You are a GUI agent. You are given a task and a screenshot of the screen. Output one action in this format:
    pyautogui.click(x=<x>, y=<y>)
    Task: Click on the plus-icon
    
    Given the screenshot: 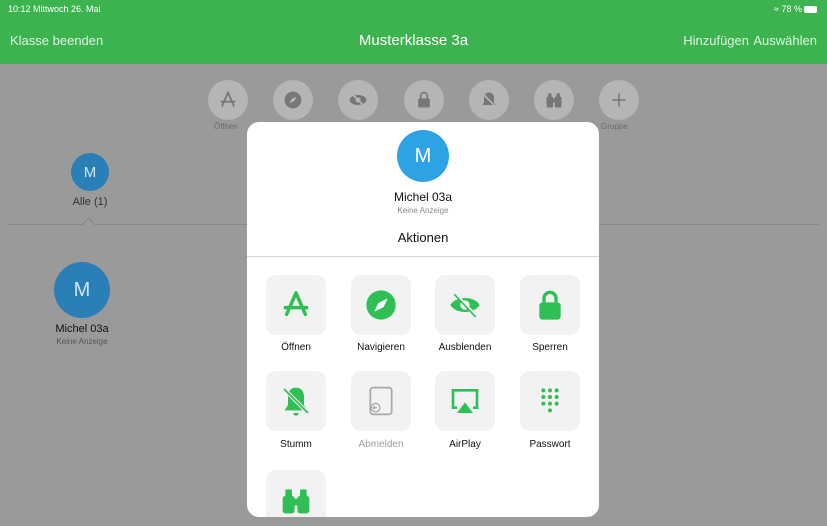 What is the action you would take?
    pyautogui.click(x=619, y=100)
    